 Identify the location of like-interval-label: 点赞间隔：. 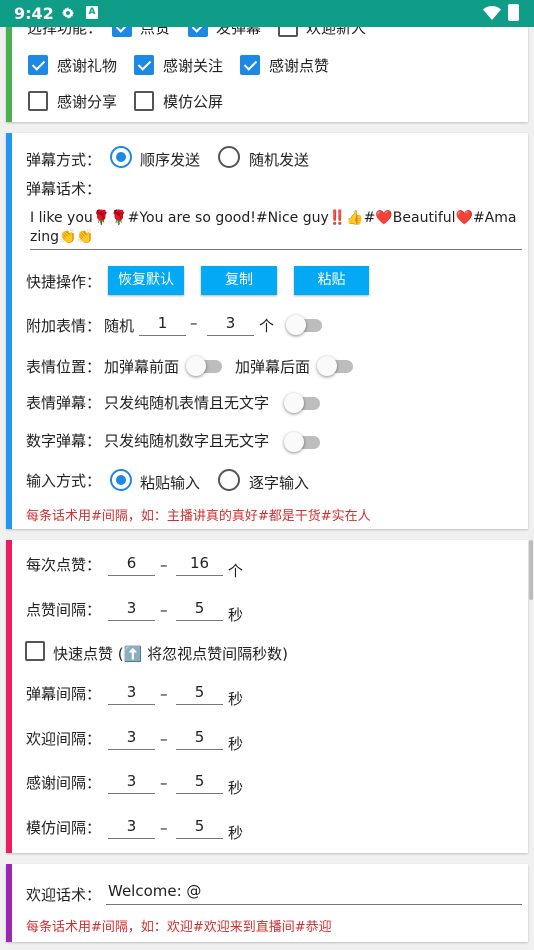
(64, 610).